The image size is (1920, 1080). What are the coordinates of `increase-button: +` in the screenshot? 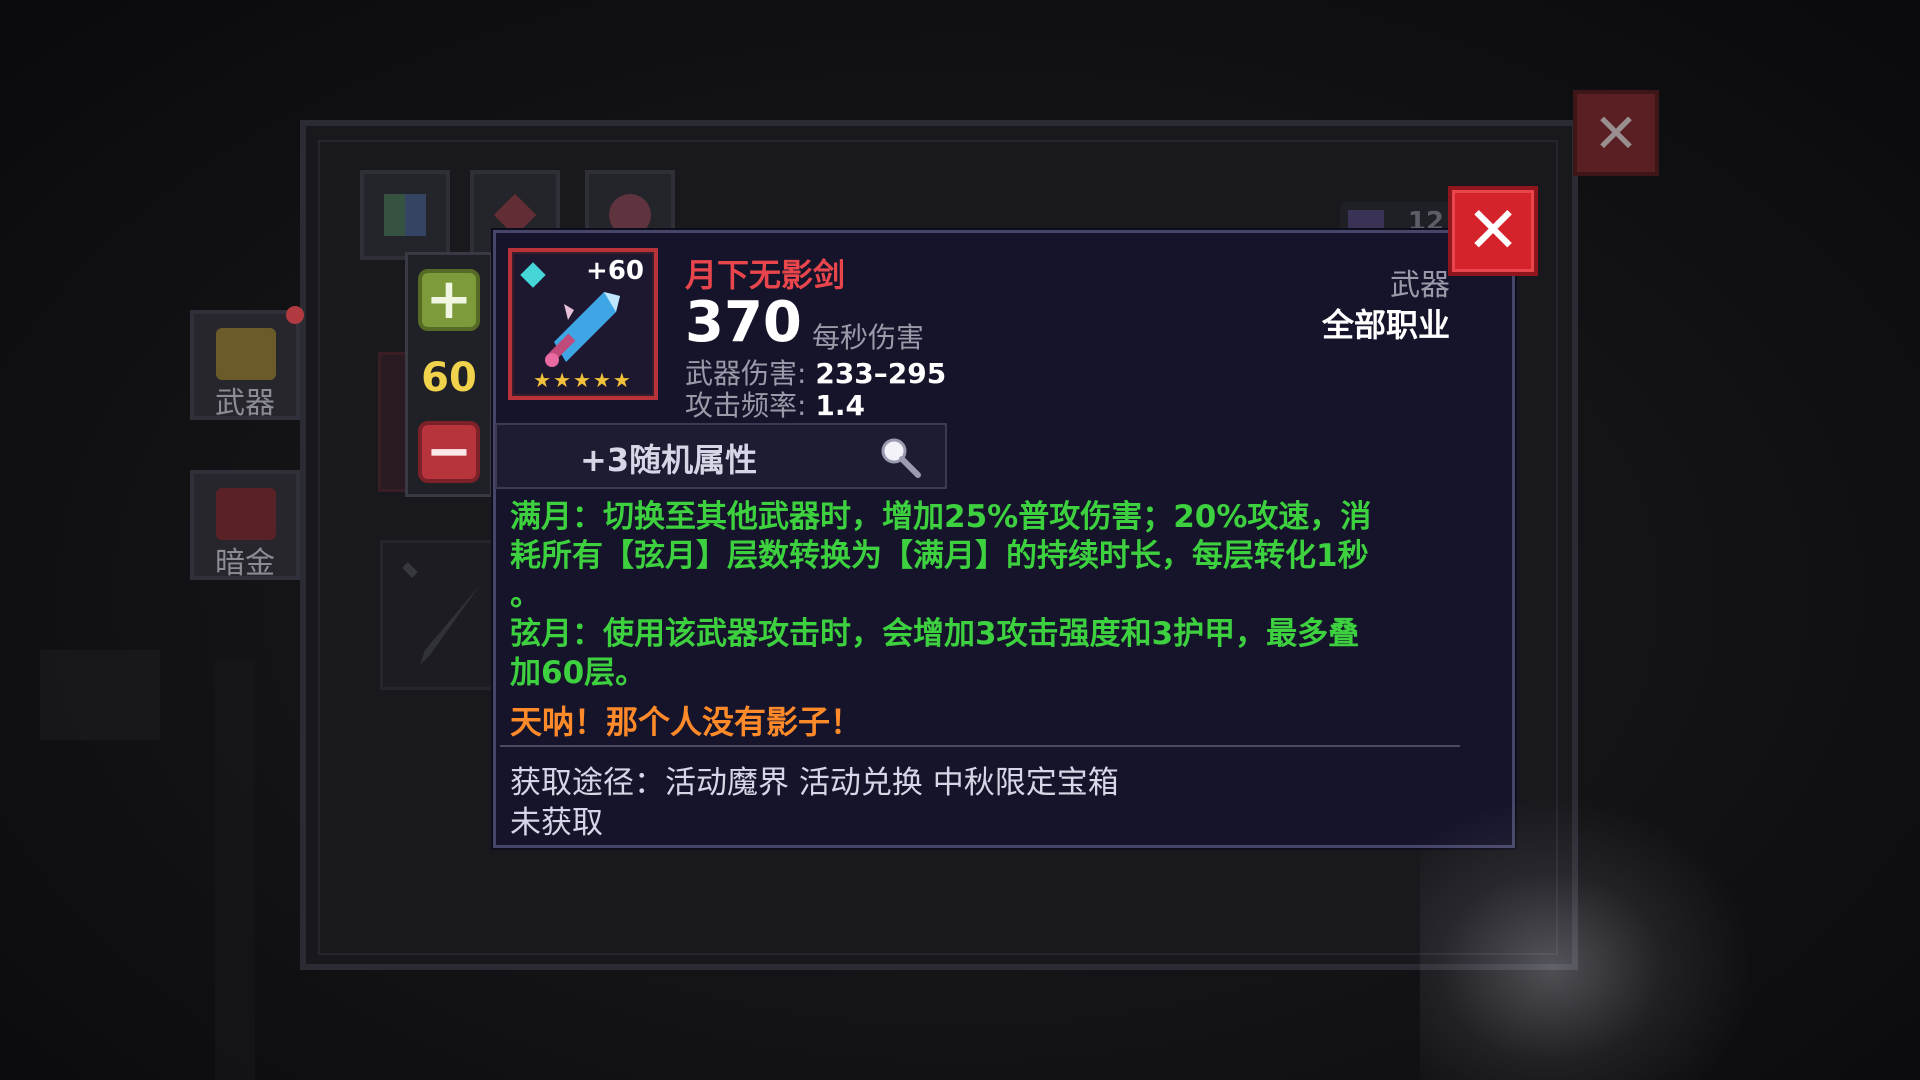 It's located at (449, 300).